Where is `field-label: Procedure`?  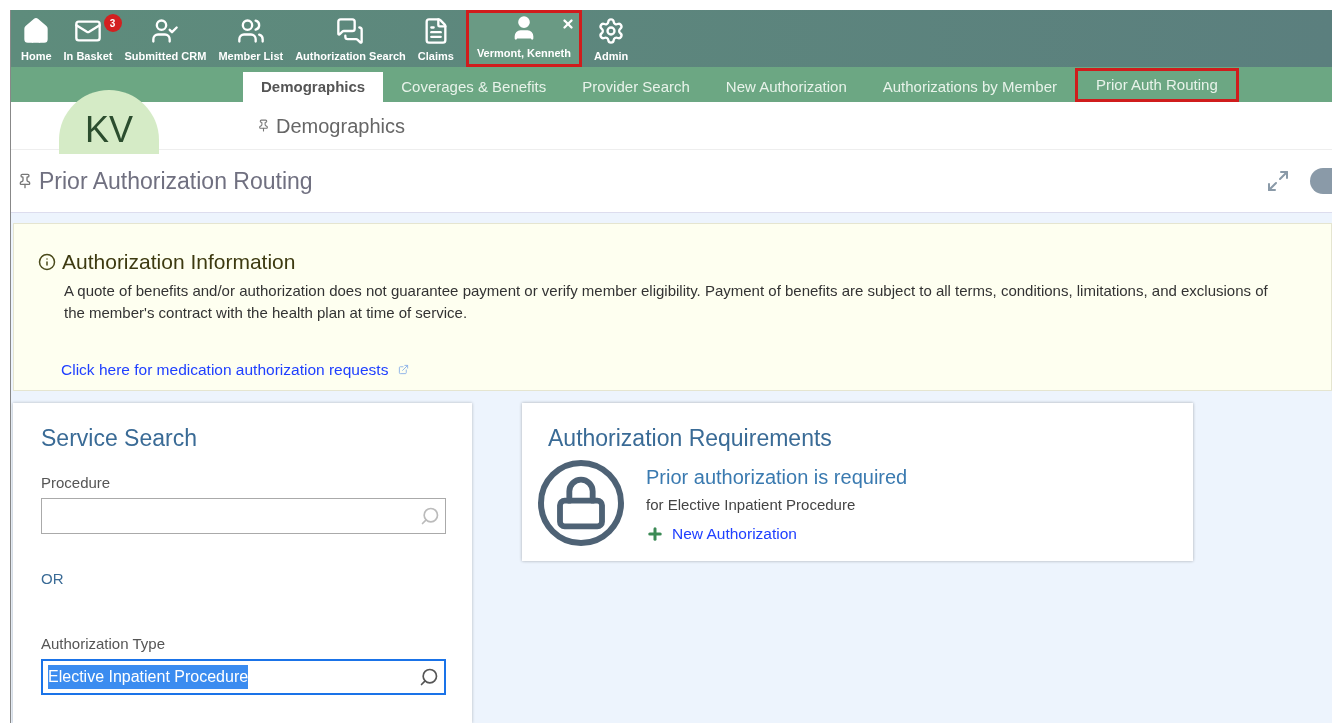 field-label: Procedure is located at coordinates (76, 482).